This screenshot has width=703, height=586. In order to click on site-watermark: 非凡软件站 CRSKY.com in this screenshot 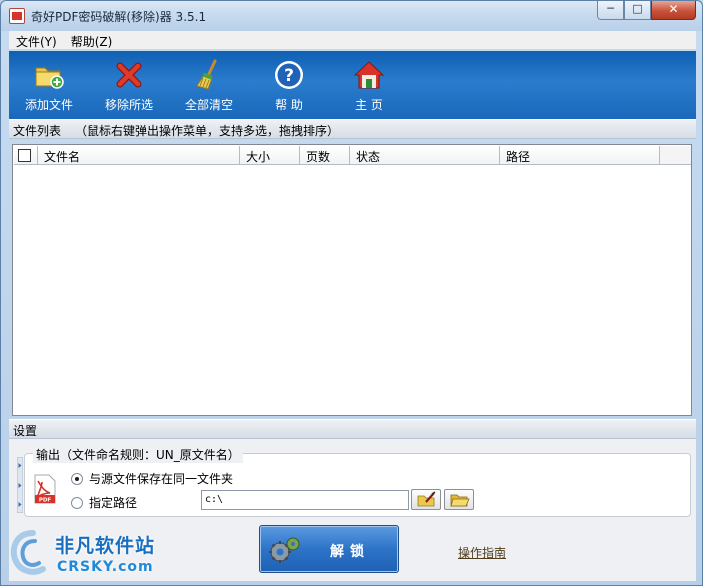, I will do `click(84, 553)`.